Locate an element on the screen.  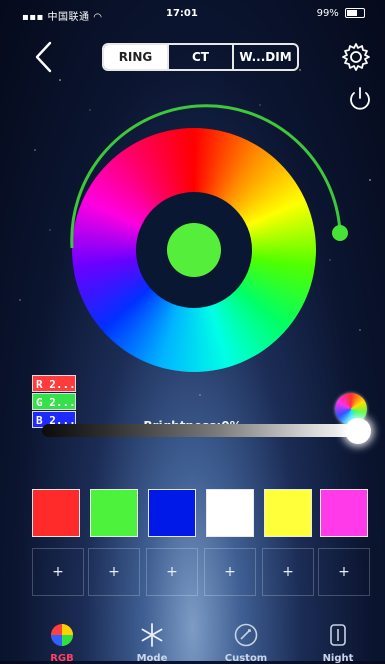
preset-colors is located at coordinates (201, 515).